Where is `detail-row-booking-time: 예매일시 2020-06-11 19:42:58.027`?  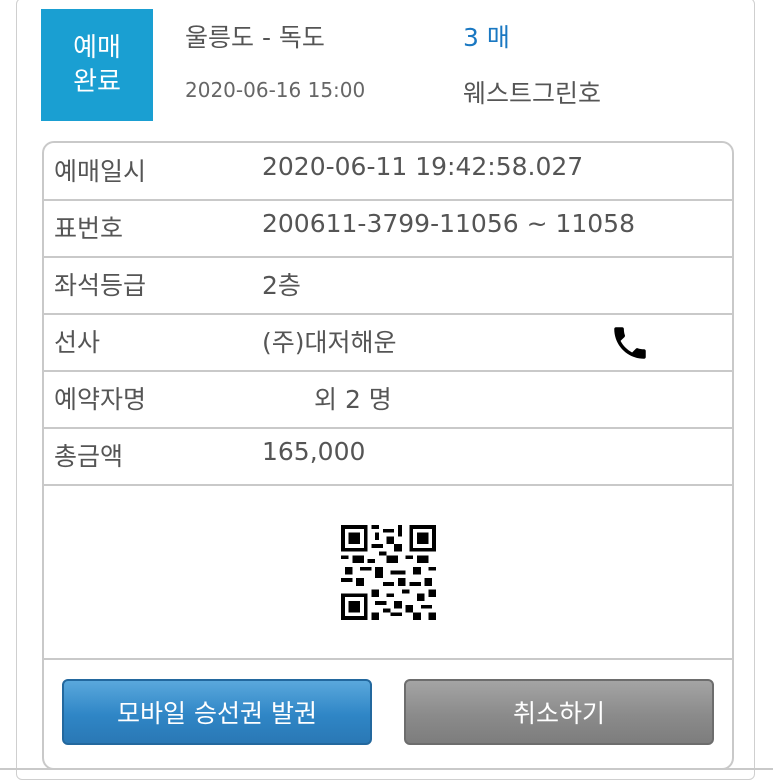
detail-row-booking-time: 예매일시 2020-06-11 19:42:58.027 is located at coordinates (388, 172).